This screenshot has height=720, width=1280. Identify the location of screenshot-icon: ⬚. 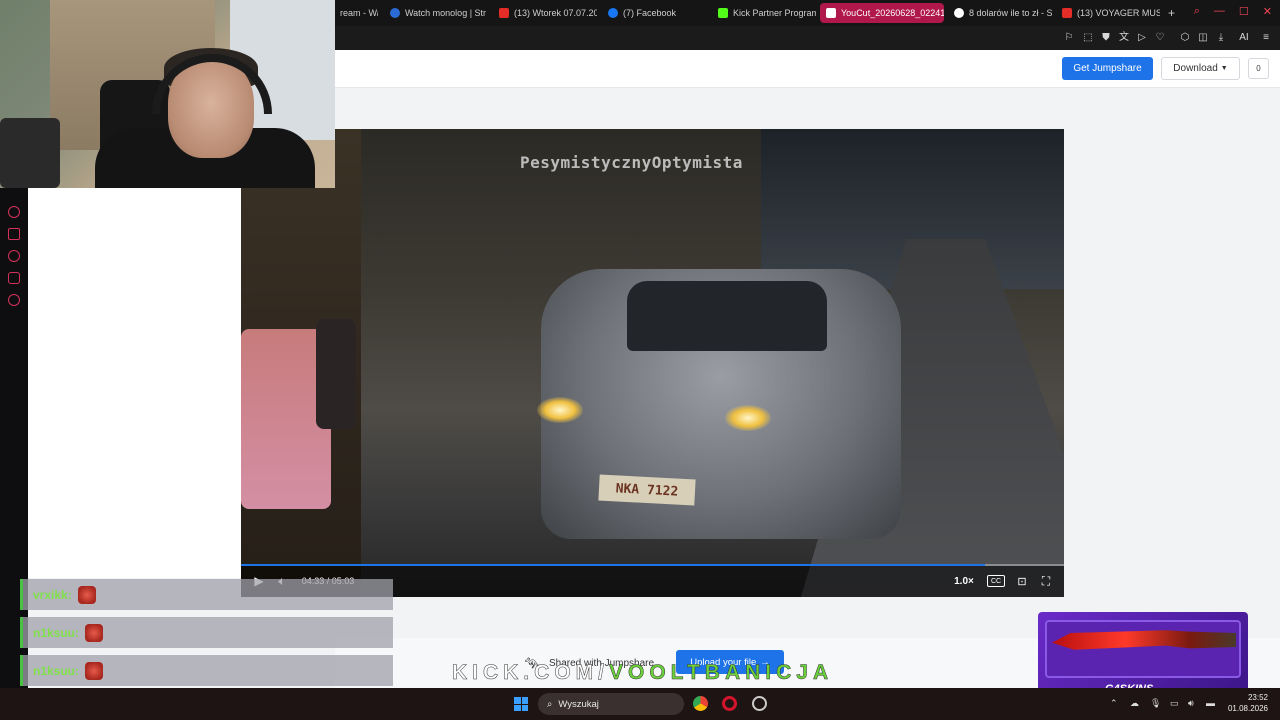
(1088, 38).